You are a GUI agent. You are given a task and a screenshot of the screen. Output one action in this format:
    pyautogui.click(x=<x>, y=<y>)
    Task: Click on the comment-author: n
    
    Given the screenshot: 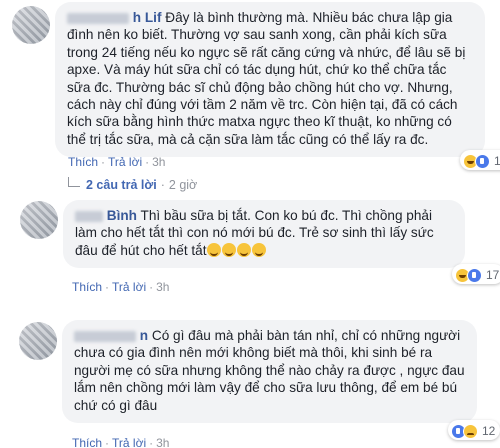 What is the action you would take?
    pyautogui.click(x=111, y=335)
    